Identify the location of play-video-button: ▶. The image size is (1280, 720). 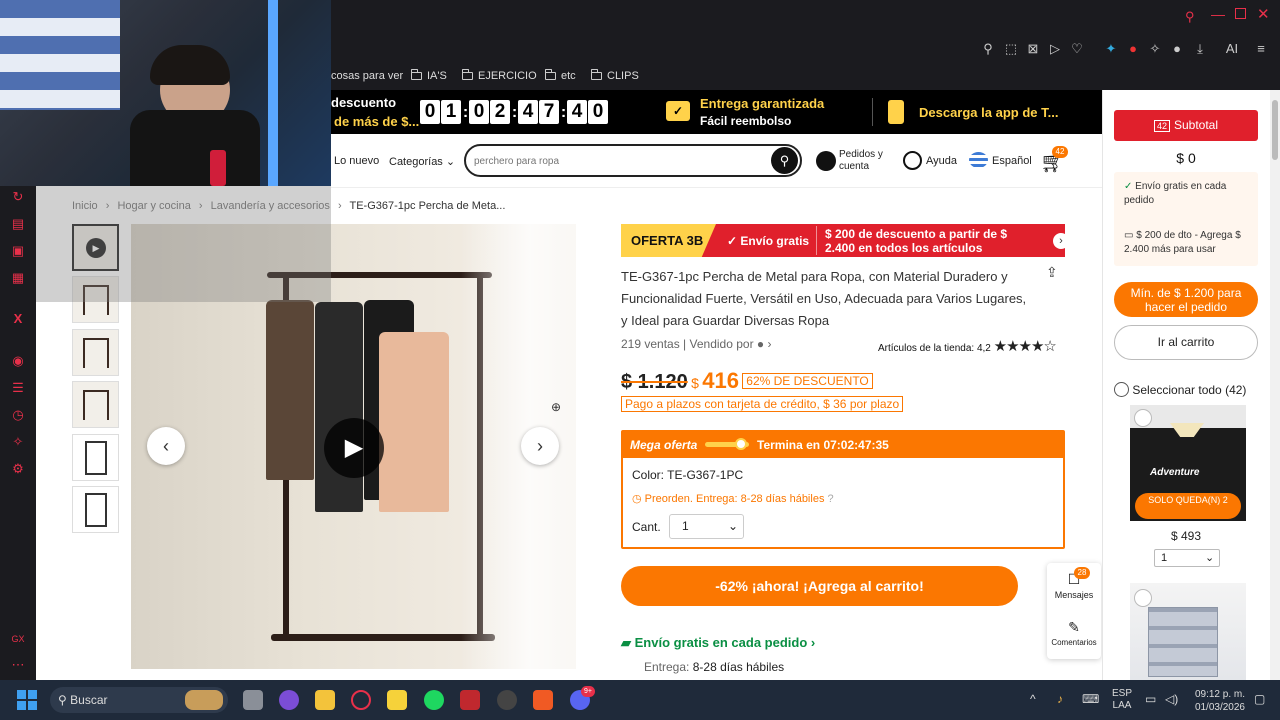
(354, 448).